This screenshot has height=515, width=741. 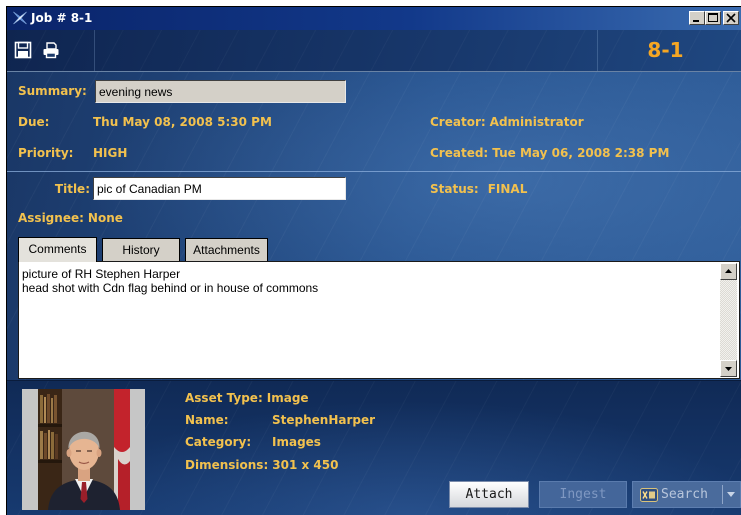 I want to click on assignee-row: Assignee: None, so click(x=70, y=218).